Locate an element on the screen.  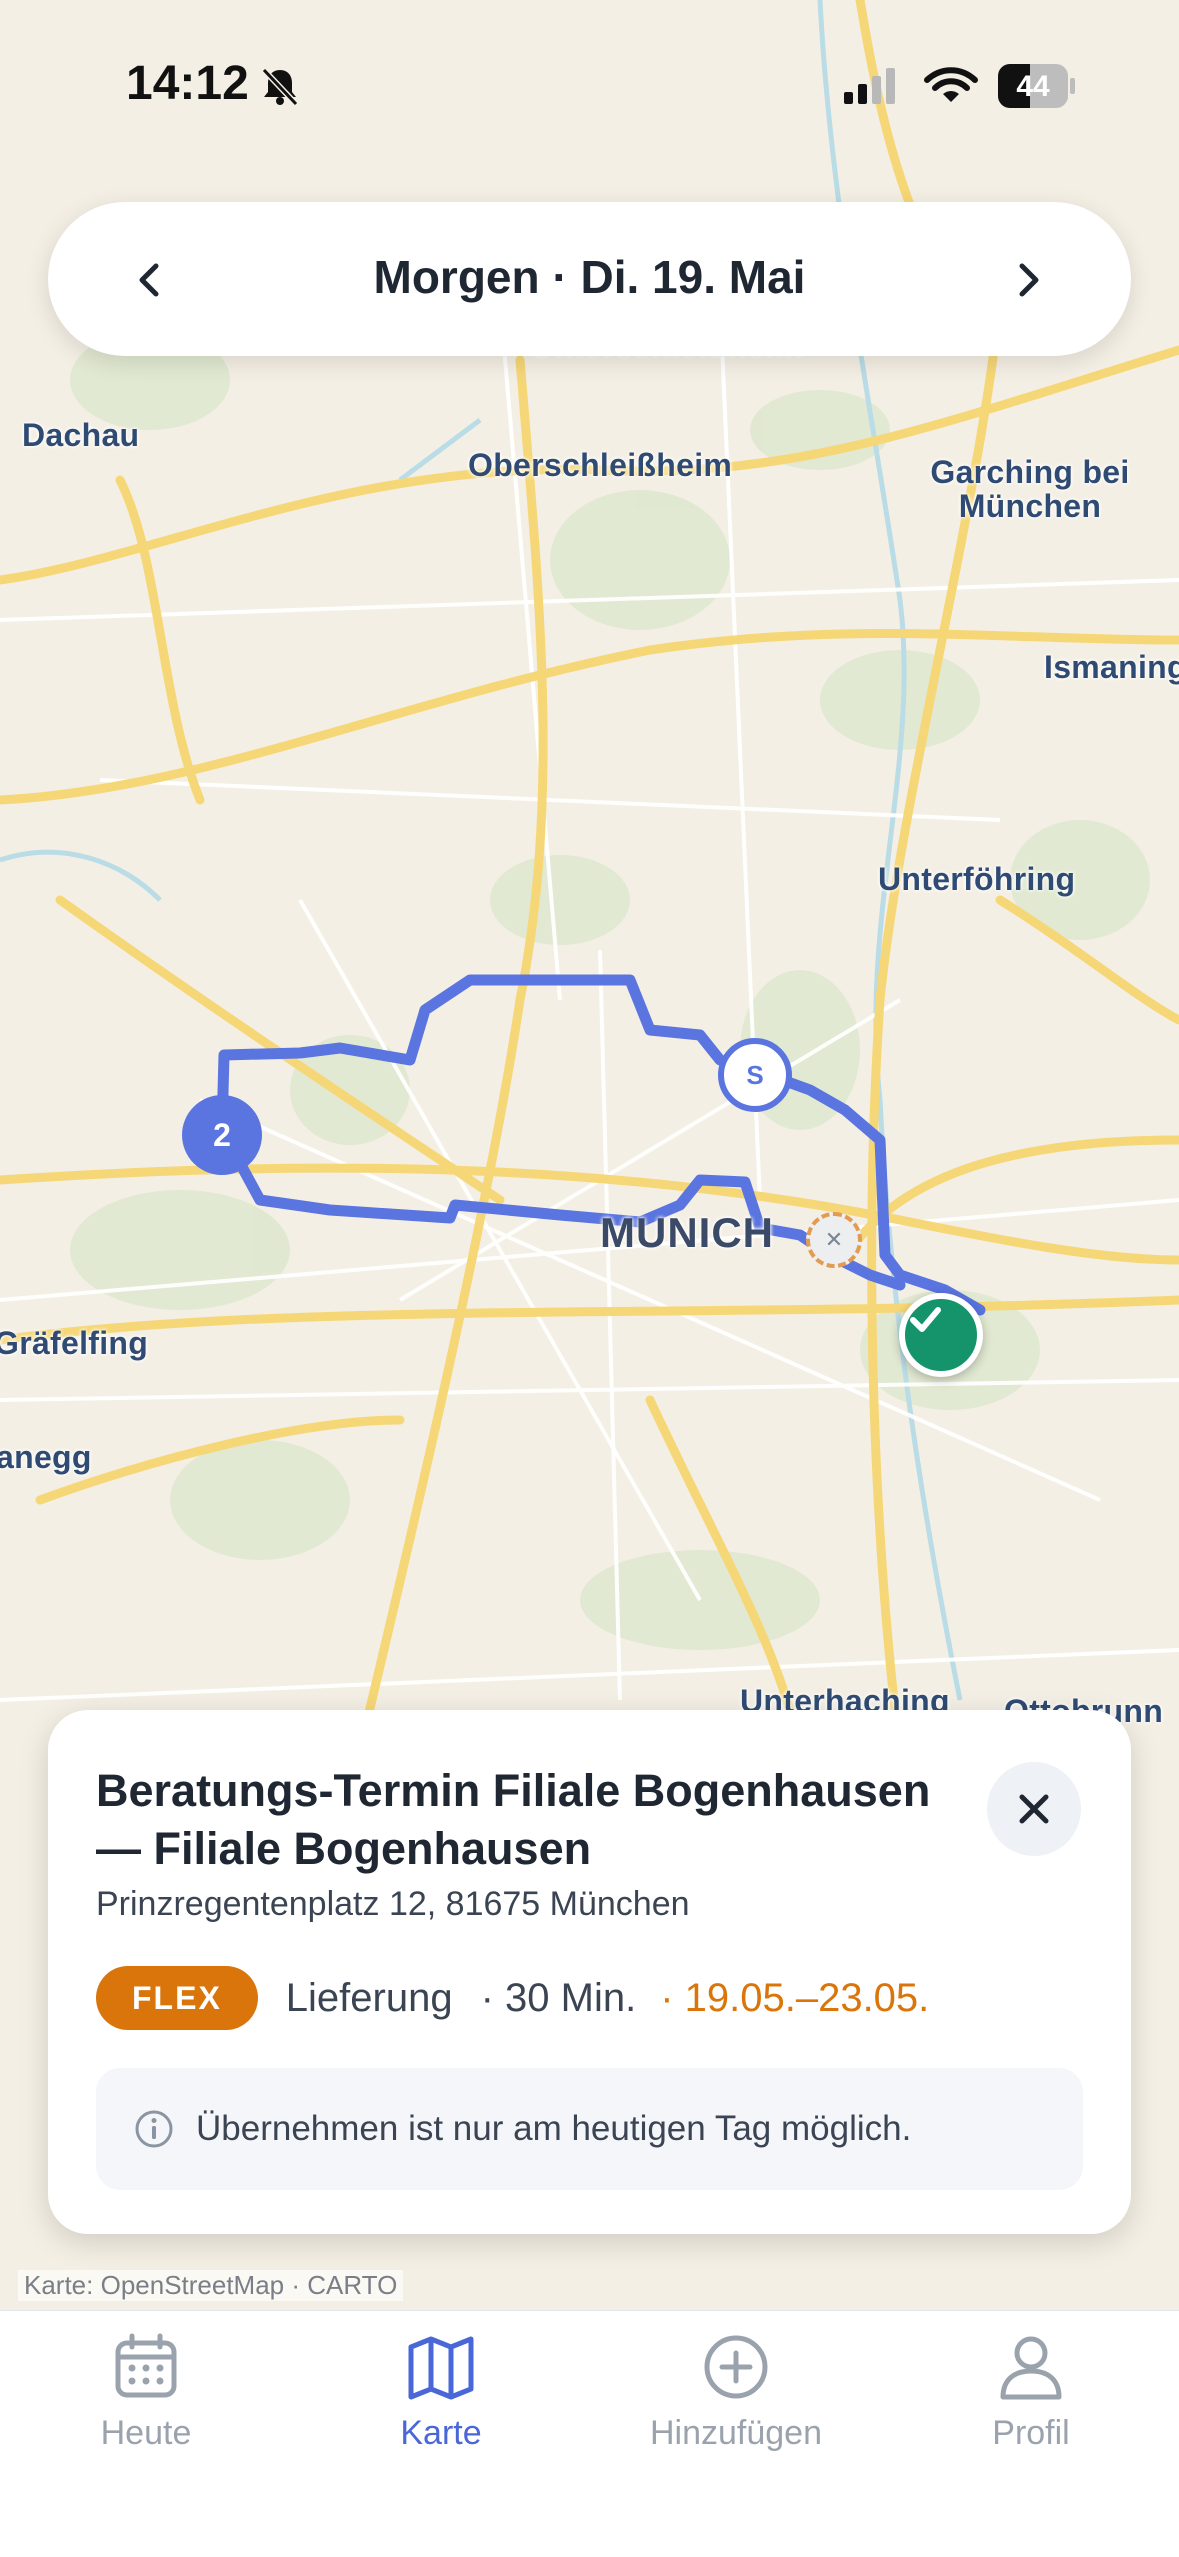
completed-marker is located at coordinates (941, 1335).